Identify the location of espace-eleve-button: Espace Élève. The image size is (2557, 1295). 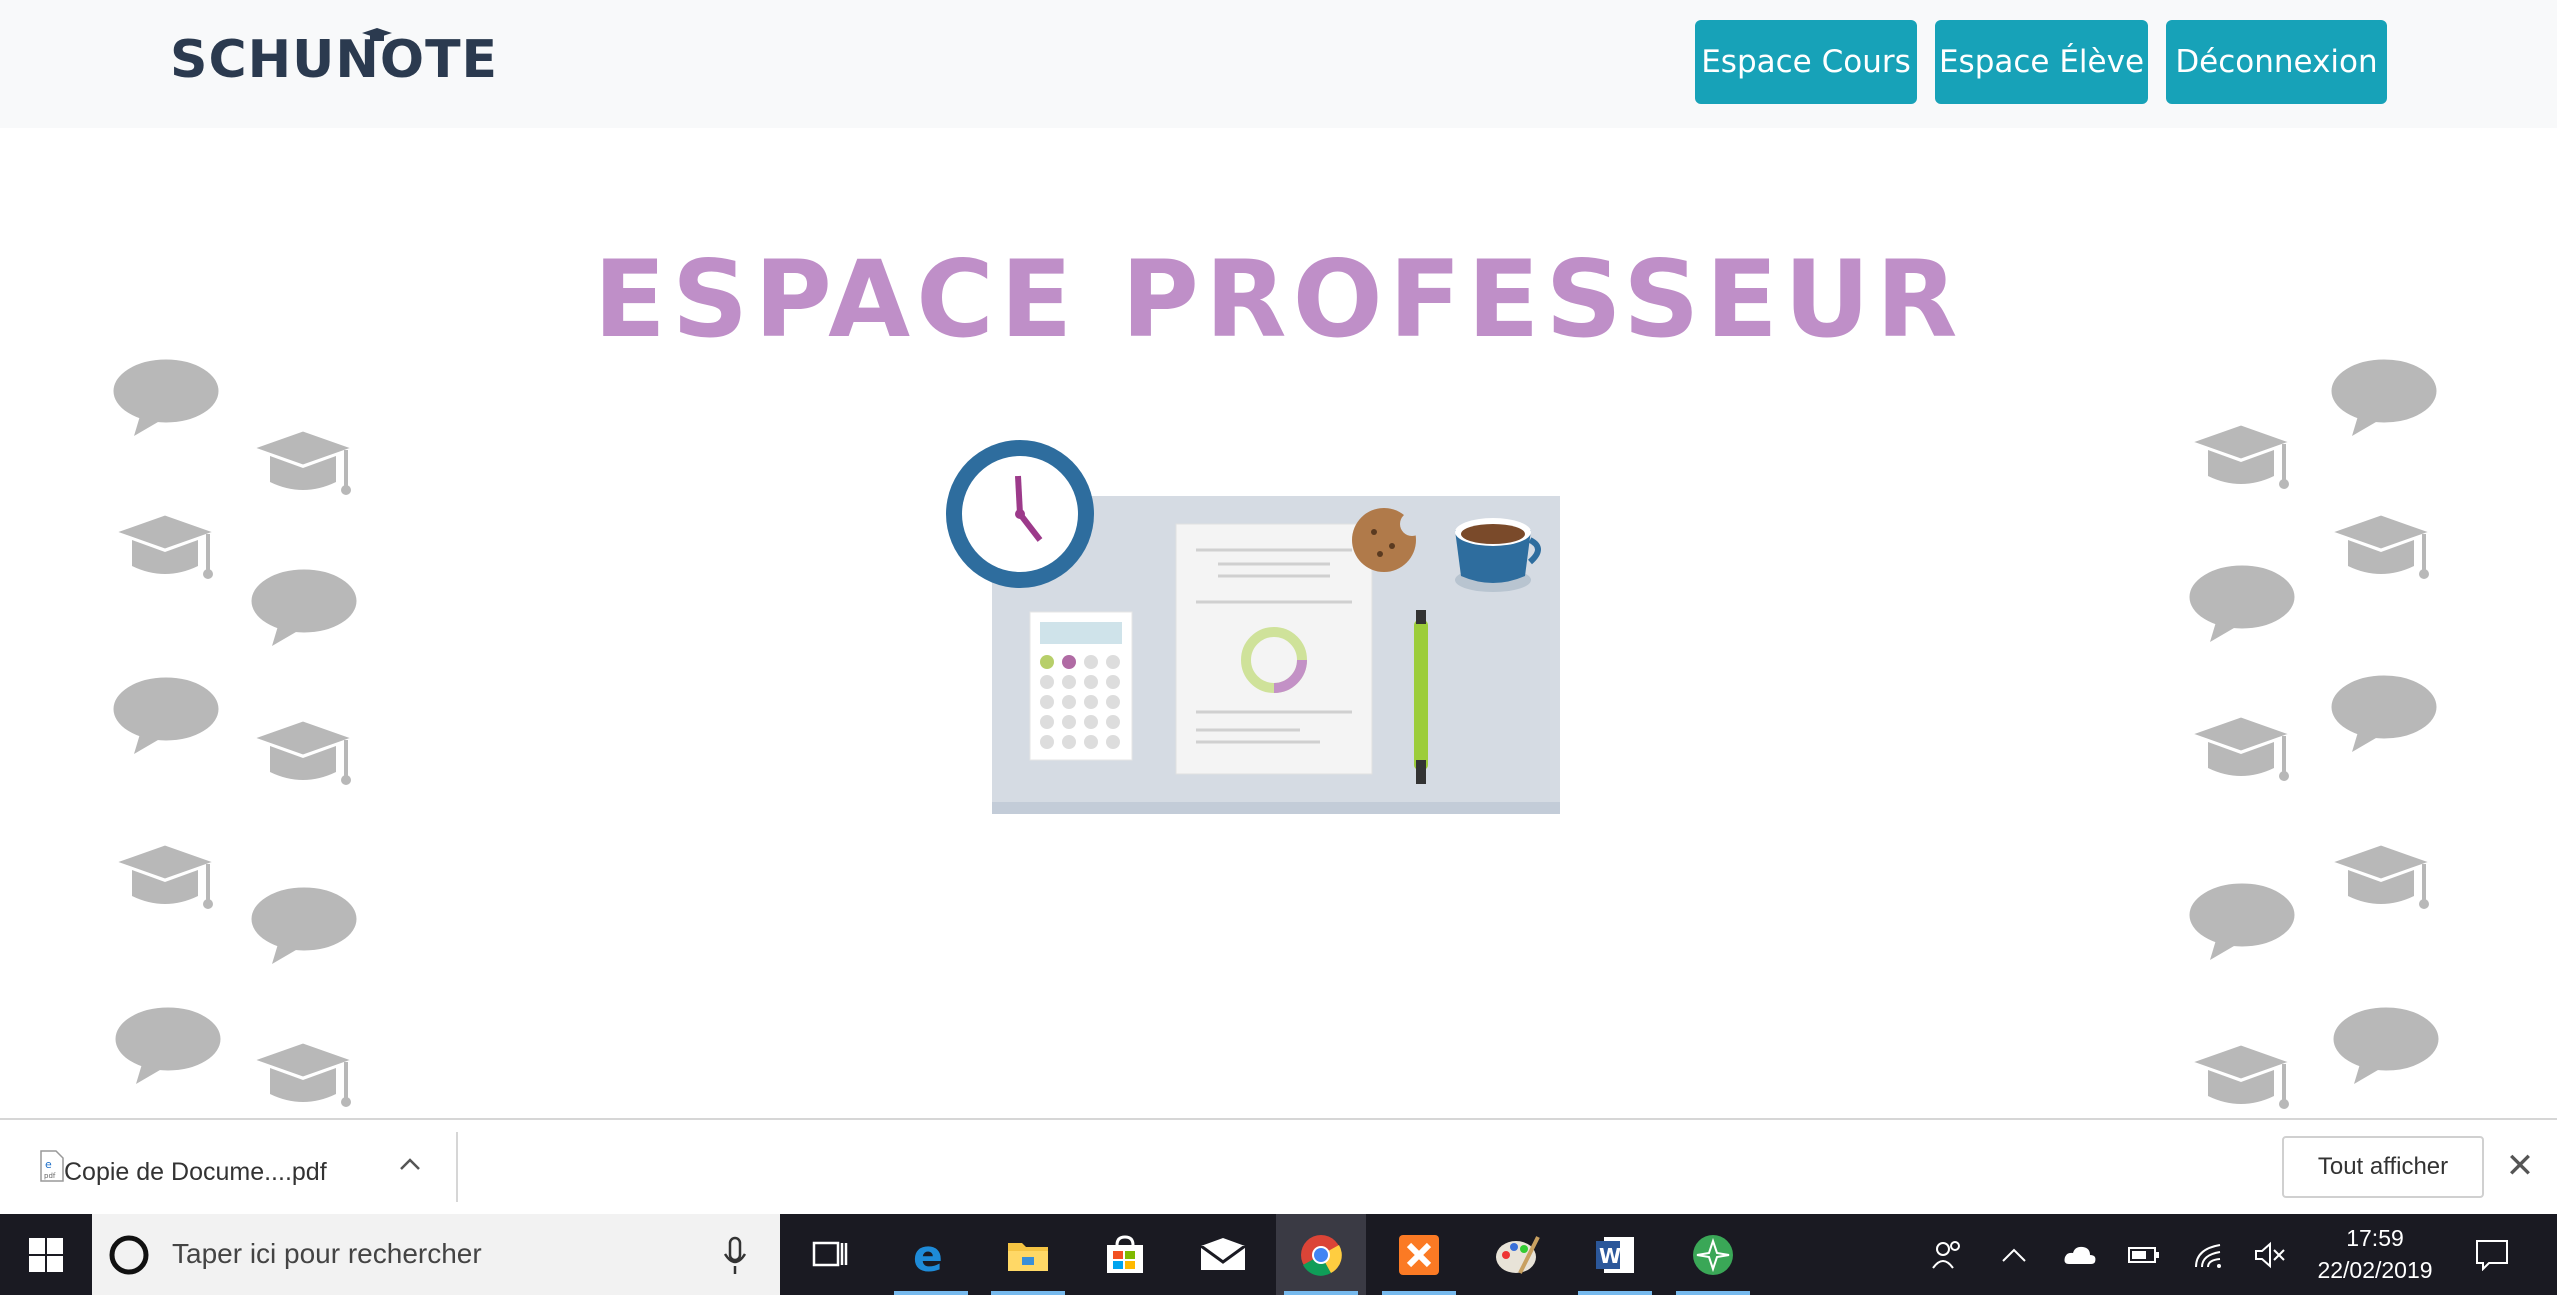
(2041, 62).